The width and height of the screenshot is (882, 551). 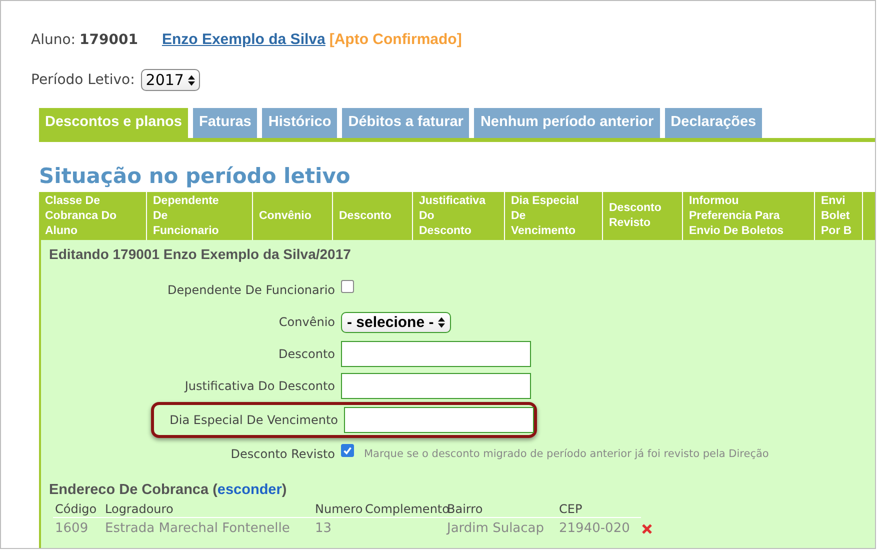 I want to click on field-label: Dependente De Funcionario, so click(x=251, y=290).